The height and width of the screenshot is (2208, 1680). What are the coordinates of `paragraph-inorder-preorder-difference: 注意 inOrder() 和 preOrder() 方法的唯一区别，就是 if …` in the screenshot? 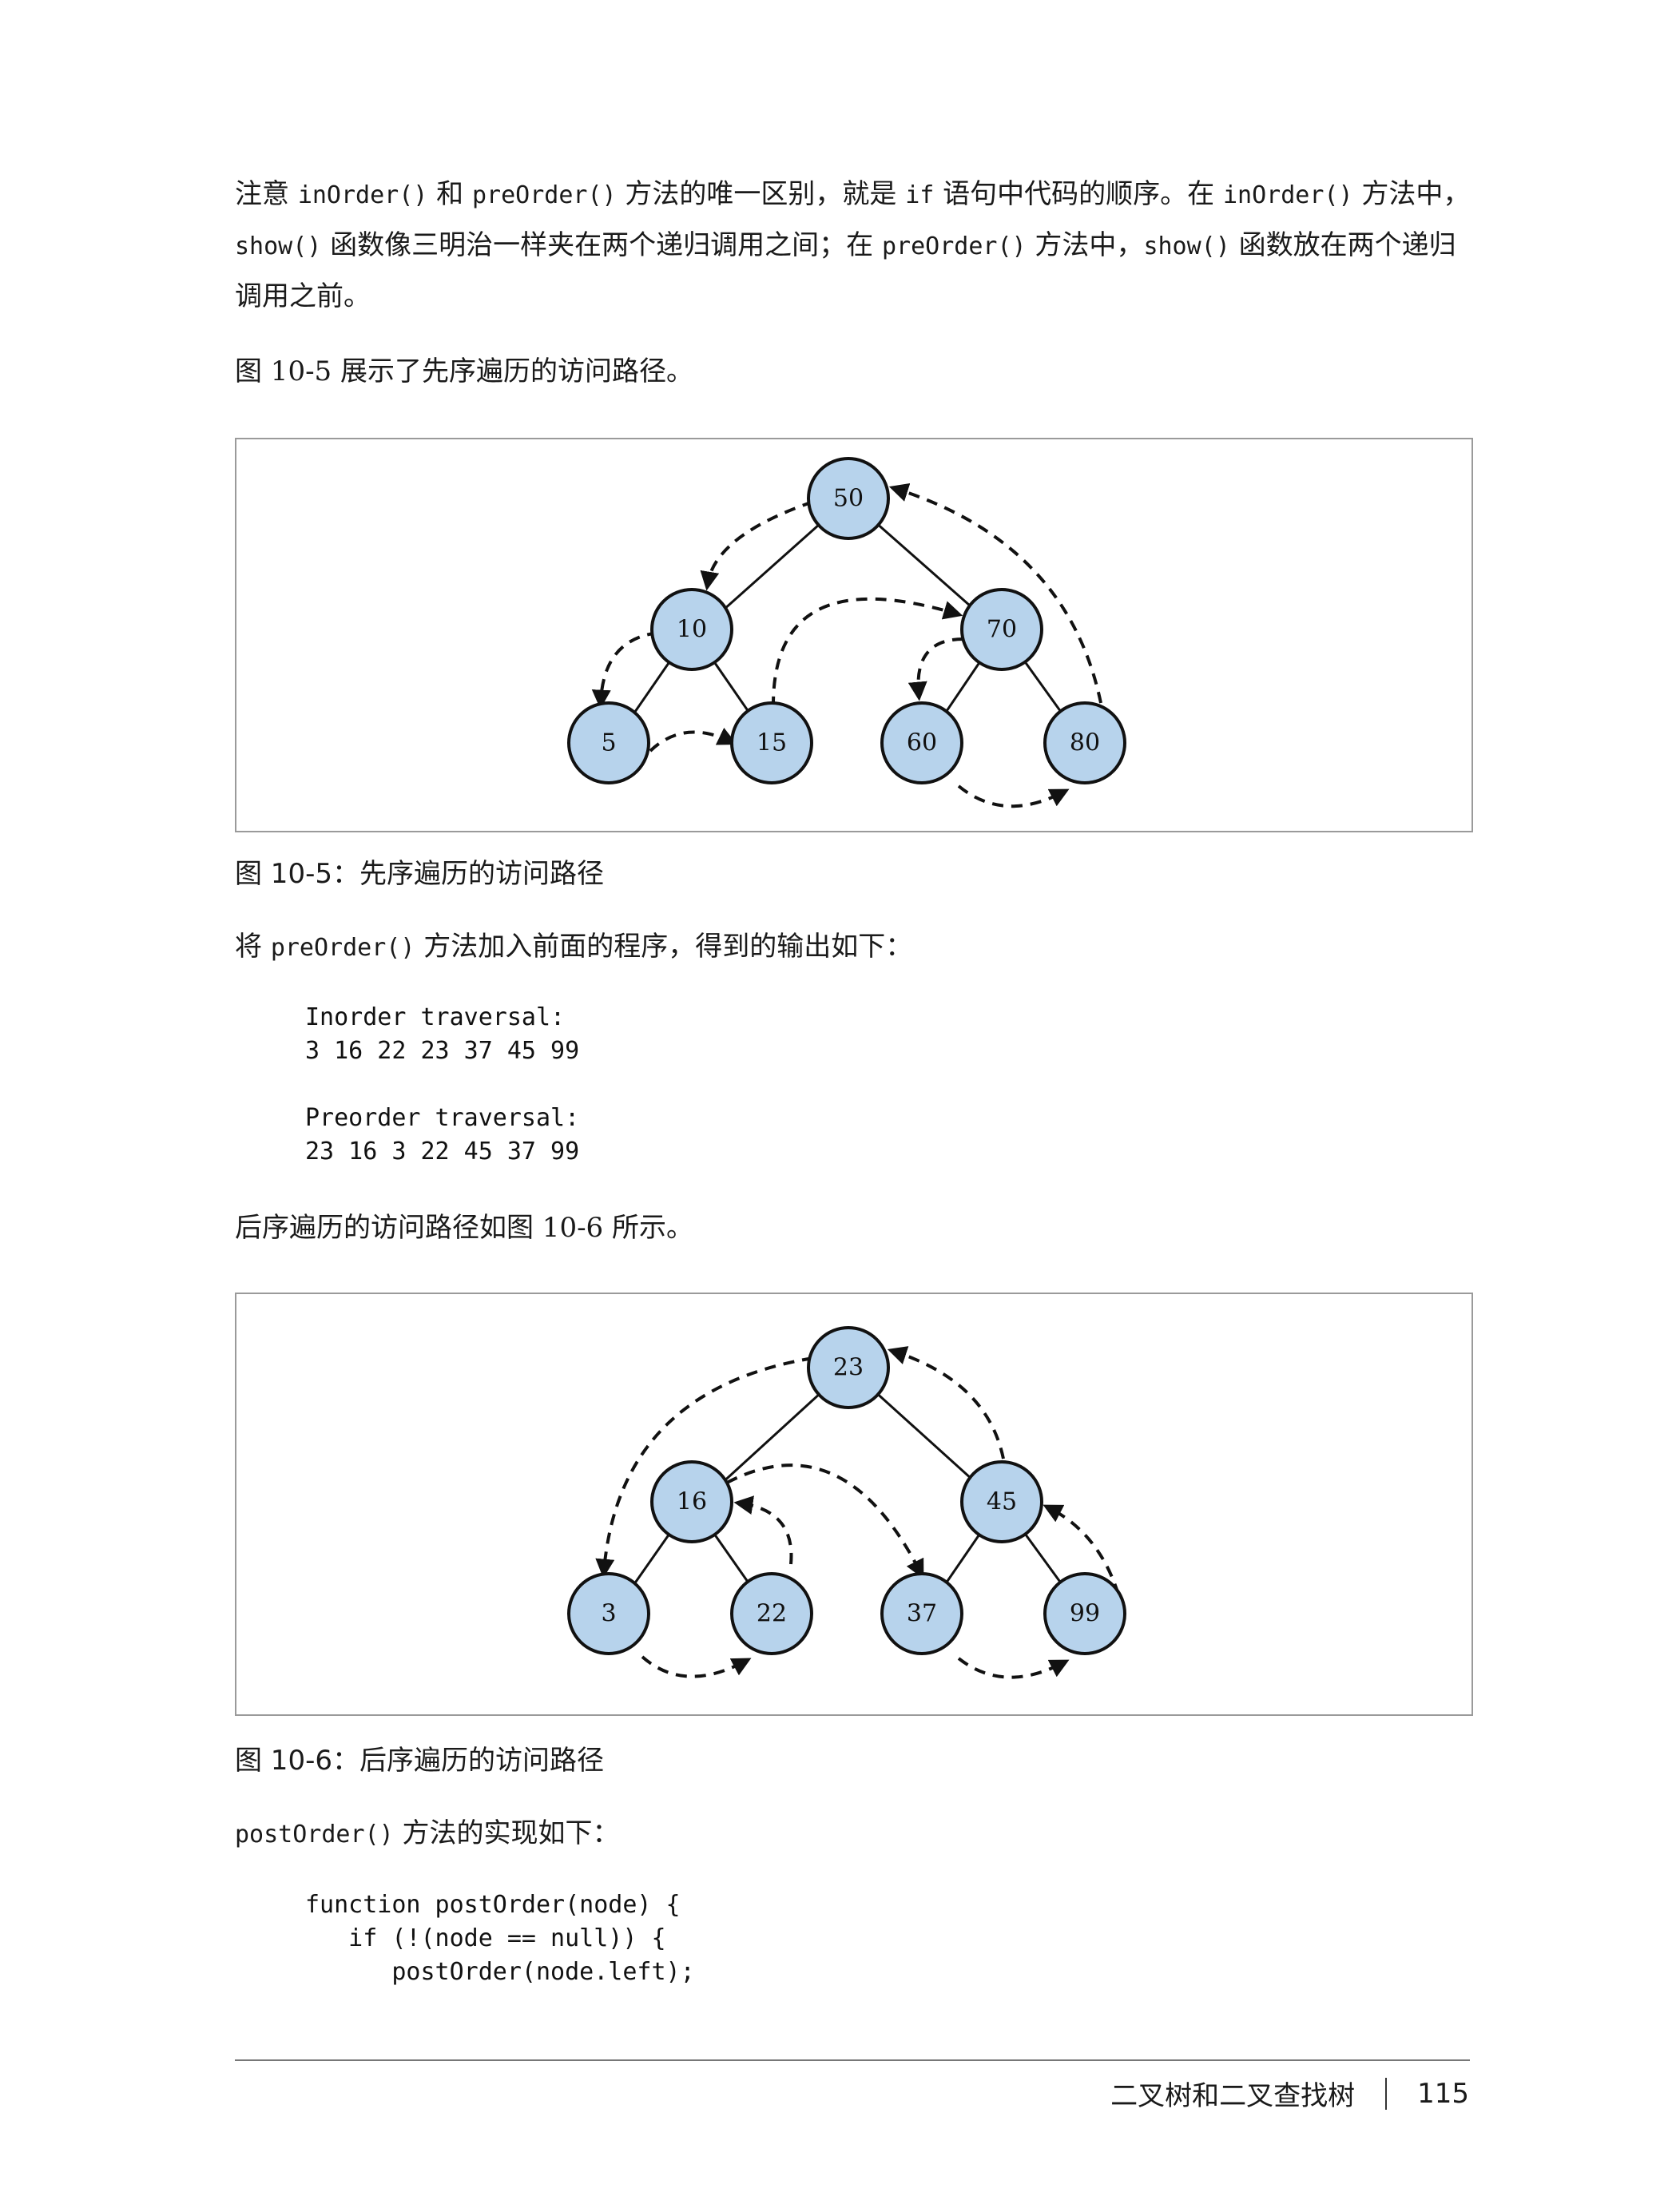 It's located at (853, 245).